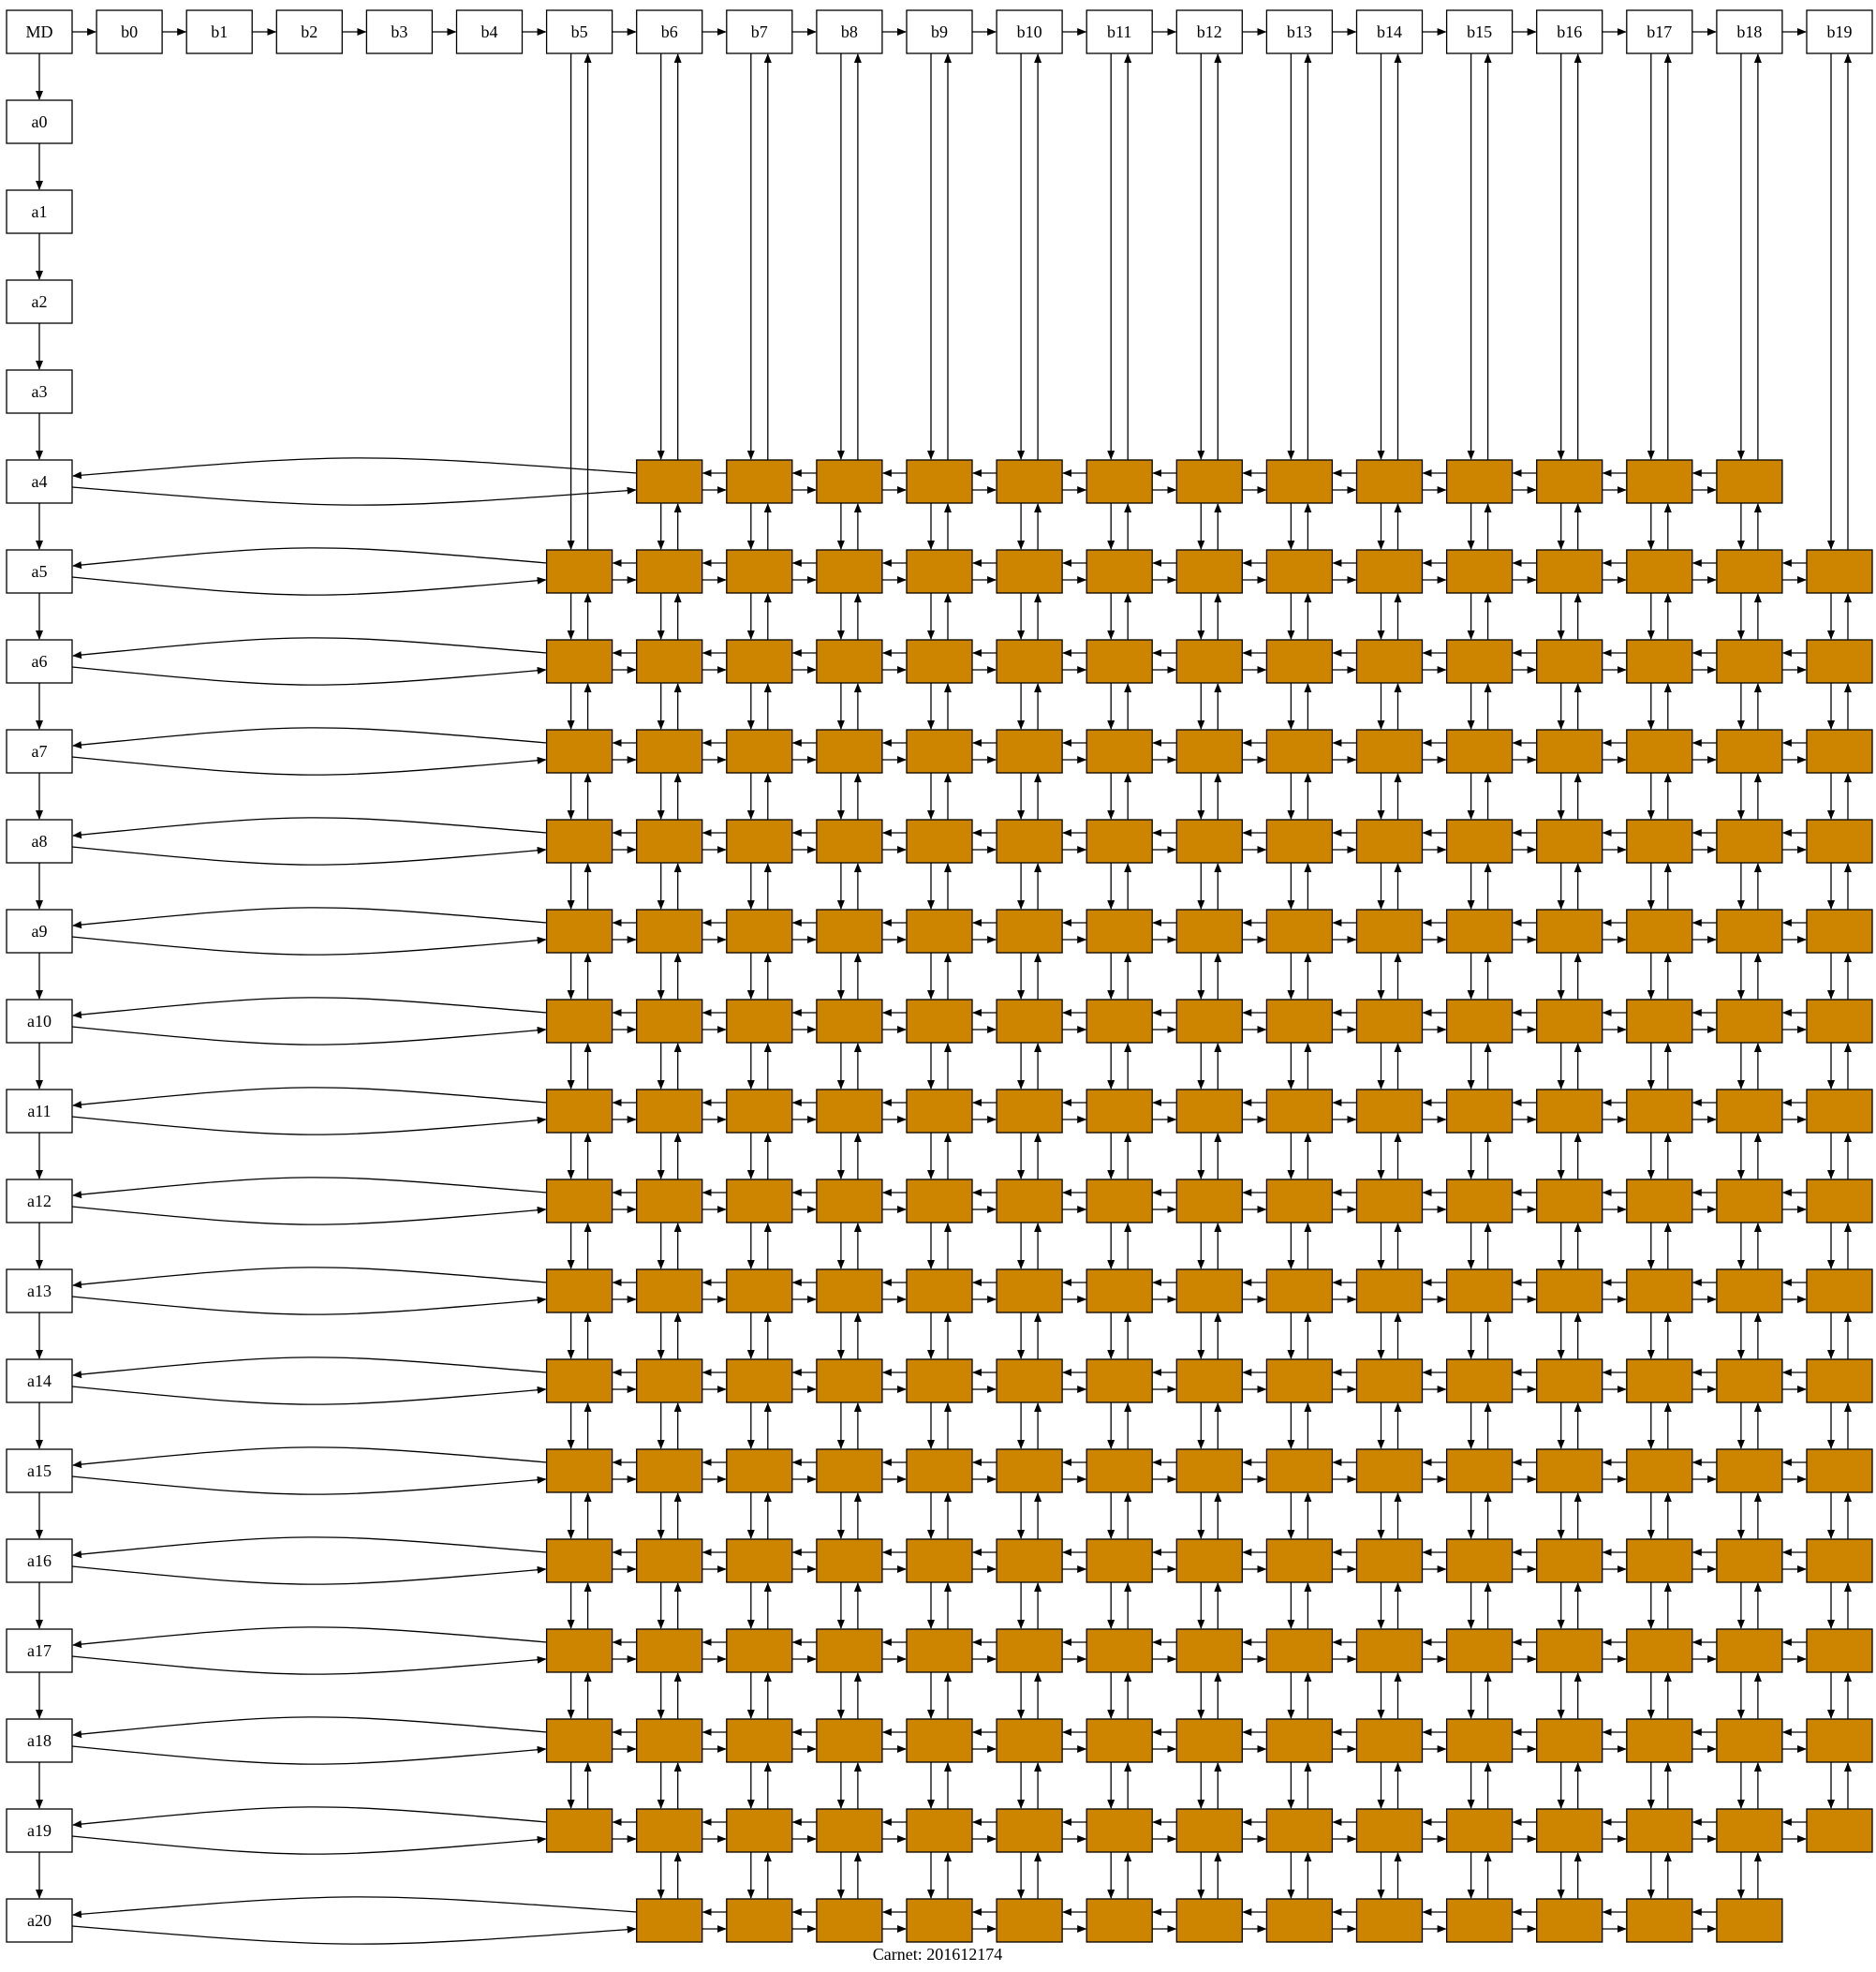 This screenshot has height=1972, width=1876. I want to click on row-a16-first-link, so click(309, 1575).